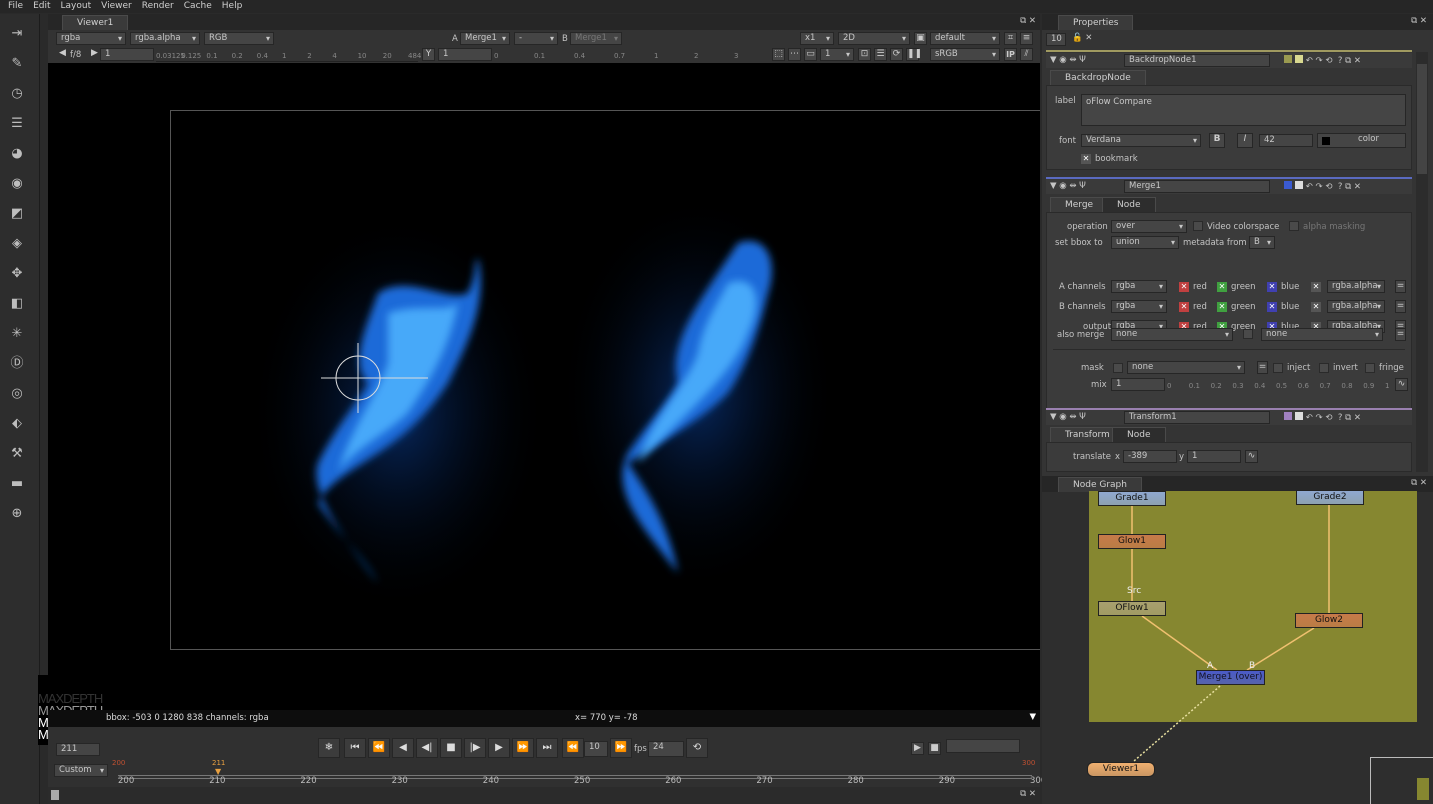 This screenshot has height=804, width=1433. What do you see at coordinates (17, 214) in the screenshot?
I see `keyer-icon: ◩` at bounding box center [17, 214].